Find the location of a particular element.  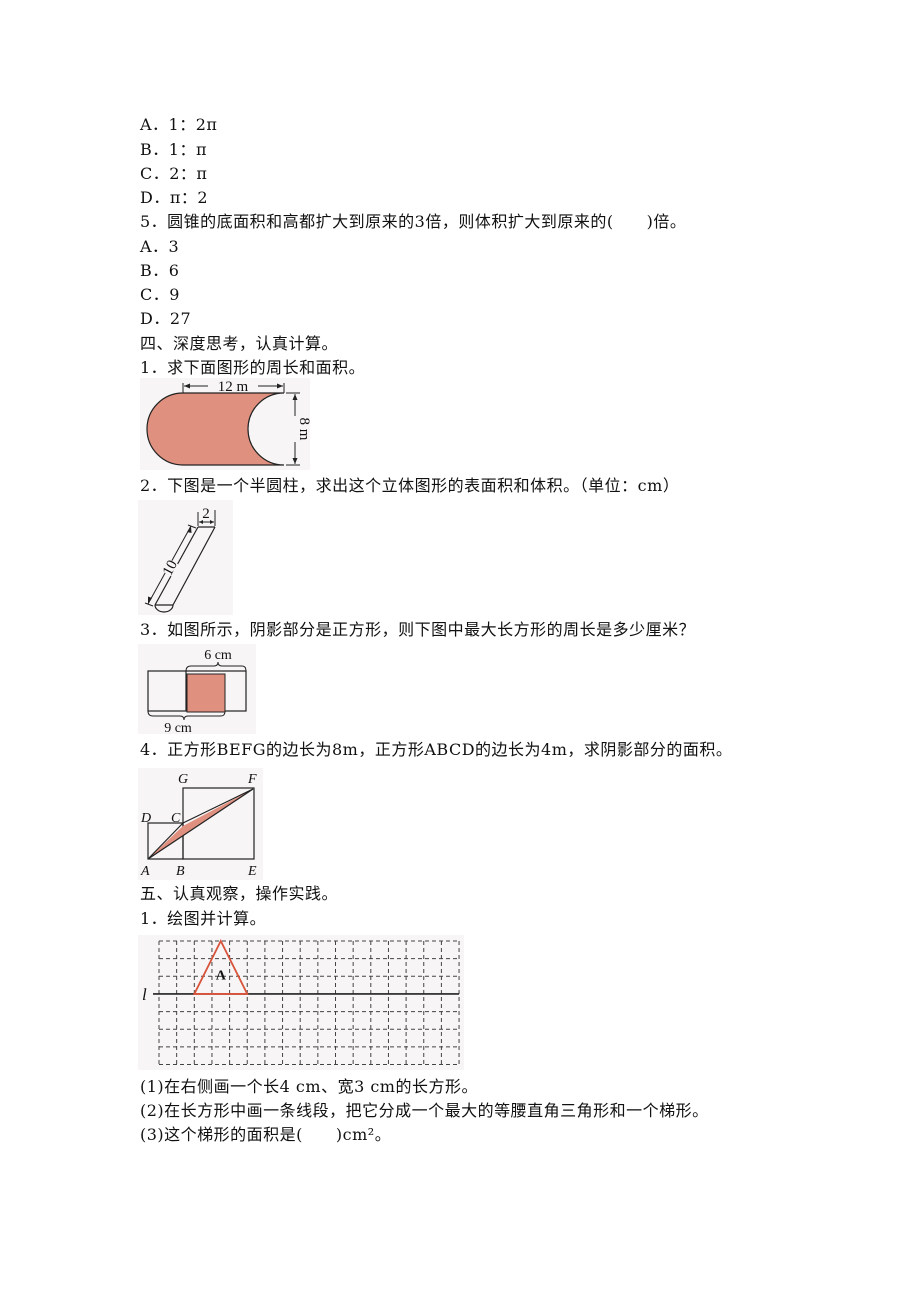

s4-problem1-text: 1．求下面图形的周长和面积。 is located at coordinates (253, 367).